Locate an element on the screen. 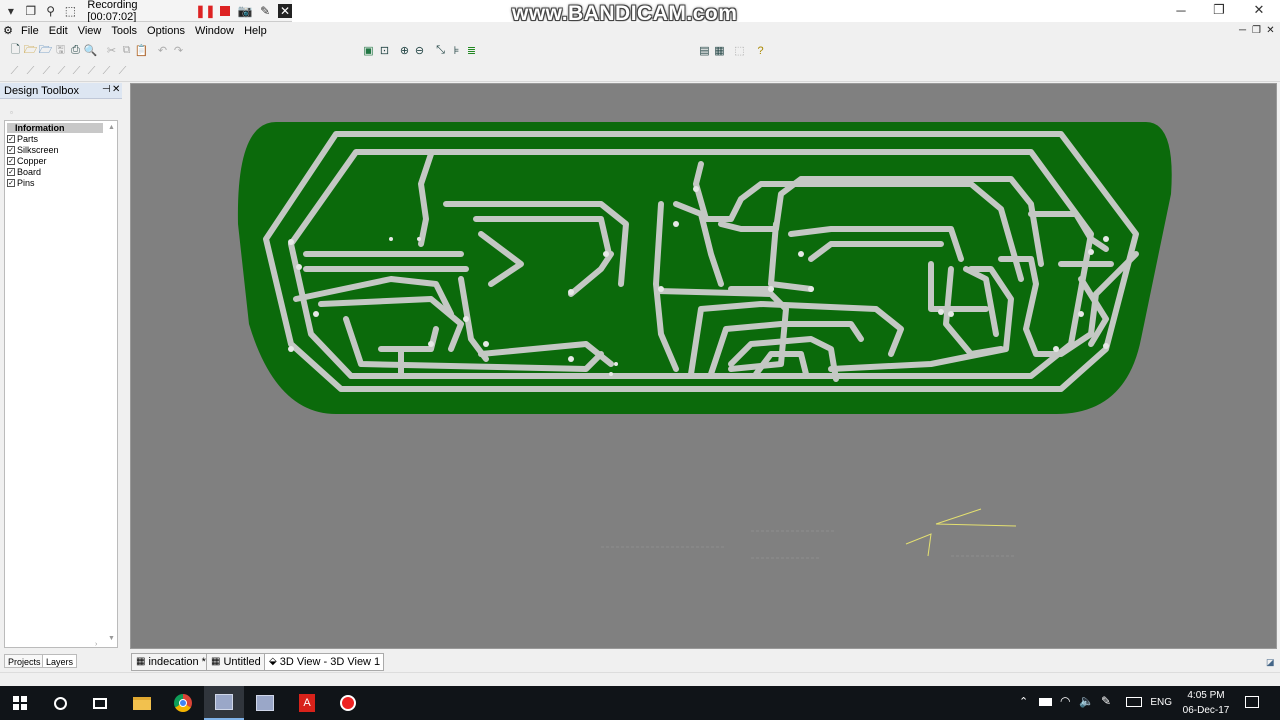 The image size is (1280, 720). network-icon: ◠ is located at coordinates (1065, 701).